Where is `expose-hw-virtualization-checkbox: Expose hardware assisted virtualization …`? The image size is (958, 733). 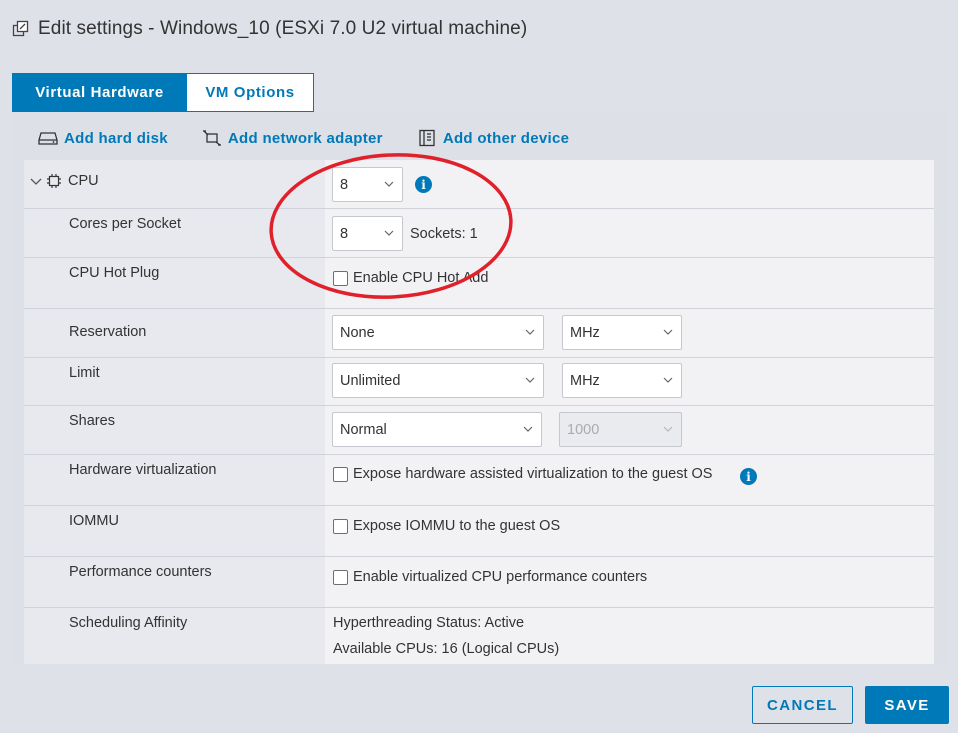 expose-hw-virtualization-checkbox: Expose hardware assisted virtualization … is located at coordinates (522, 474).